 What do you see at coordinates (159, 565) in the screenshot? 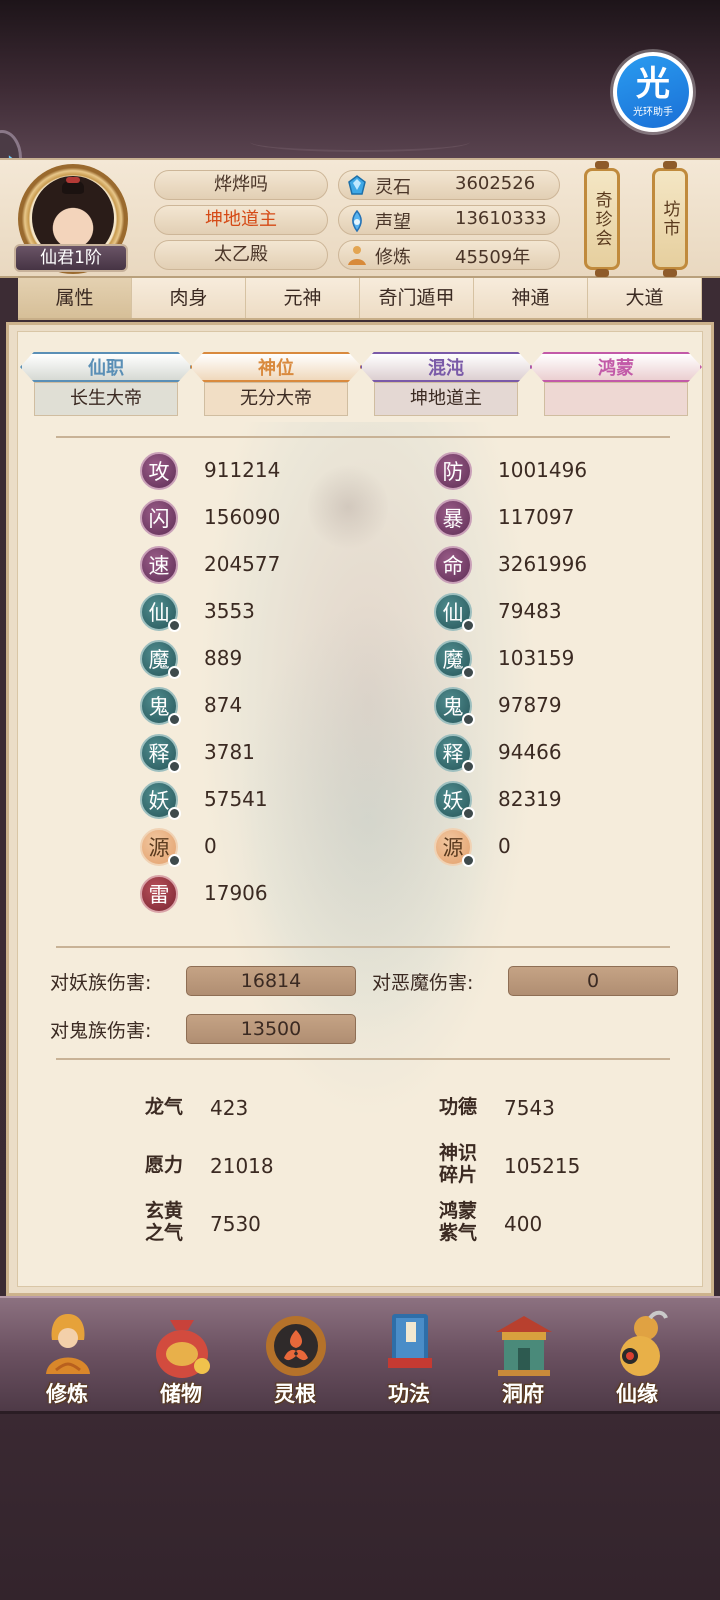
I see `stat-badge-icon: 速` at bounding box center [159, 565].